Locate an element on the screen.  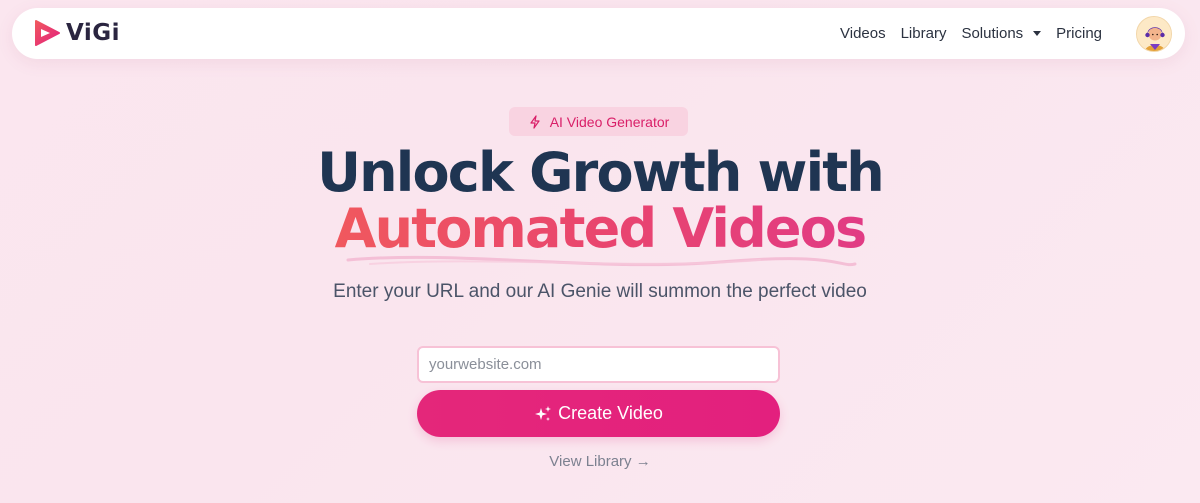
headline-line-1: Unlock Growth with is located at coordinates (601, 172).